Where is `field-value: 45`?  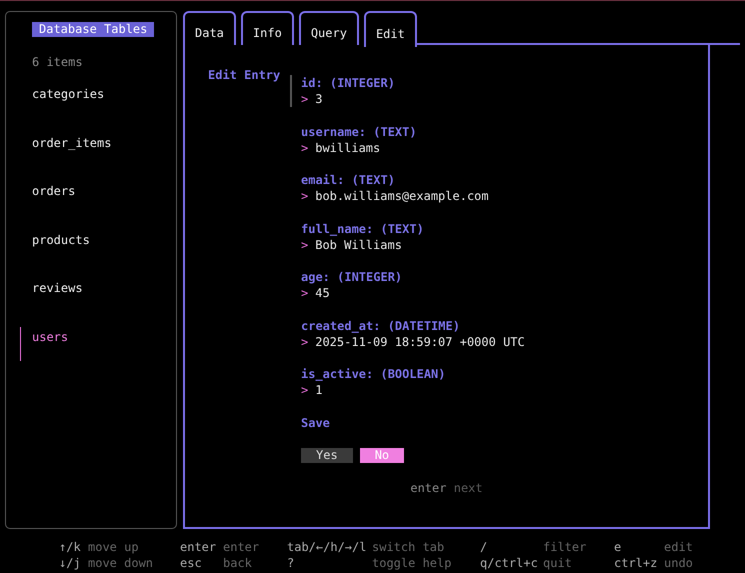
field-value: 45 is located at coordinates (322, 293).